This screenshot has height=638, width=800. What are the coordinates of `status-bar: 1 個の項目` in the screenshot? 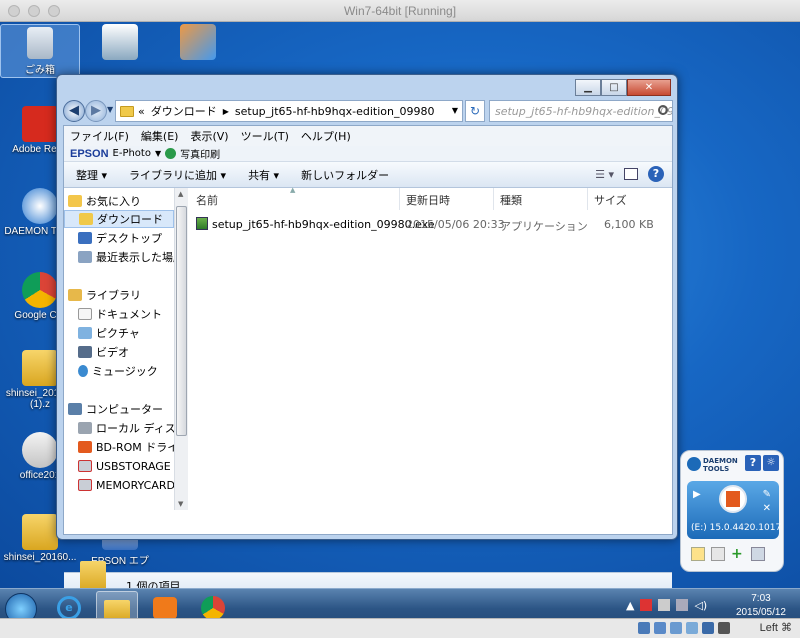 It's located at (368, 574).